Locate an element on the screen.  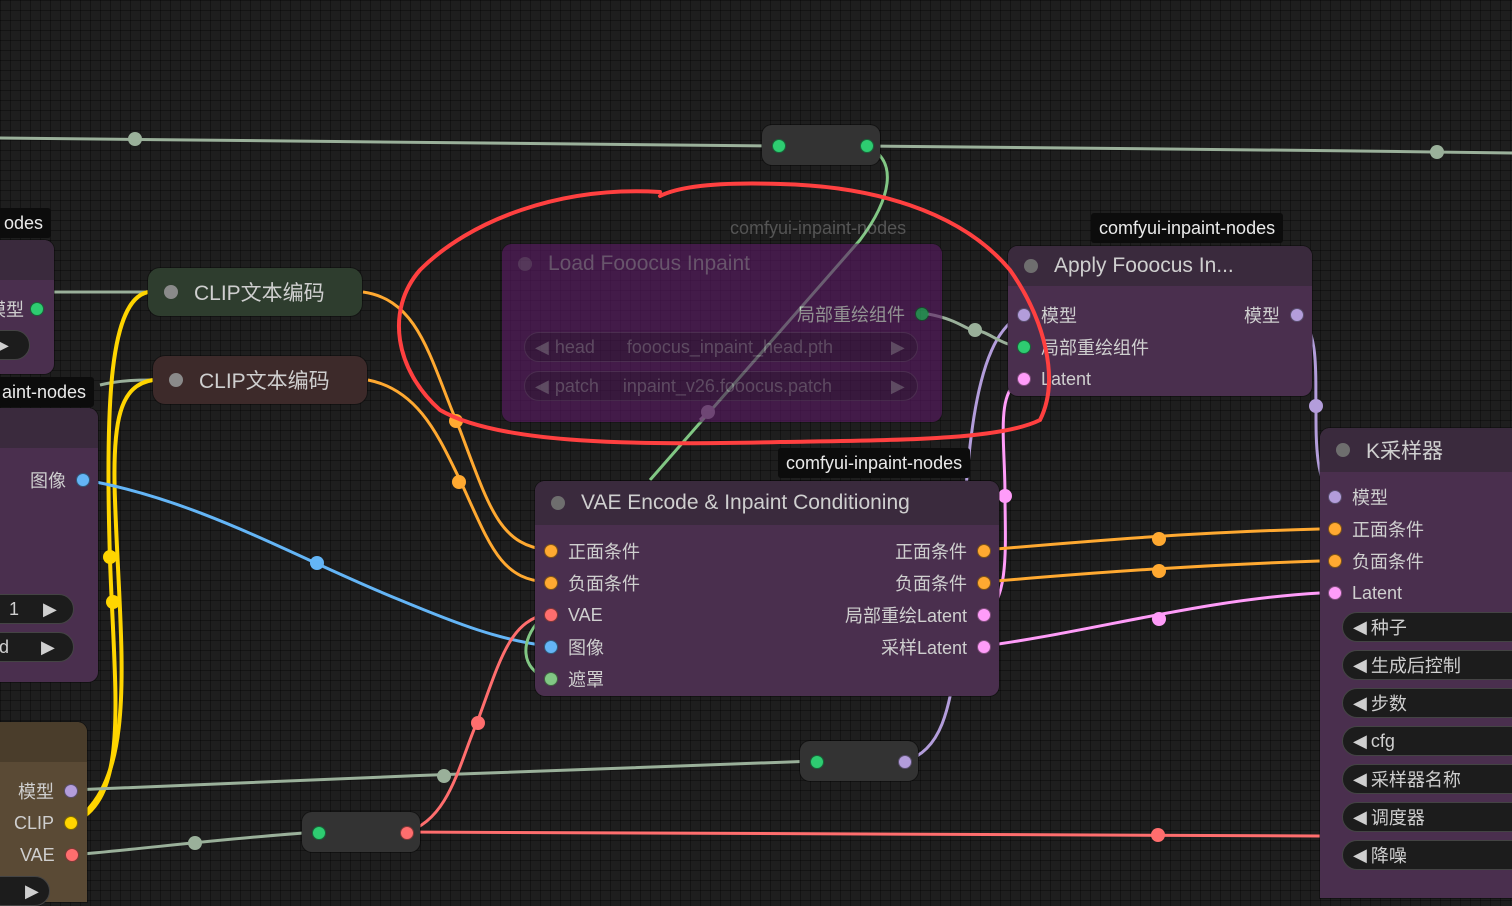
left-widget-2: ed ▶ is located at coordinates (37, 647).